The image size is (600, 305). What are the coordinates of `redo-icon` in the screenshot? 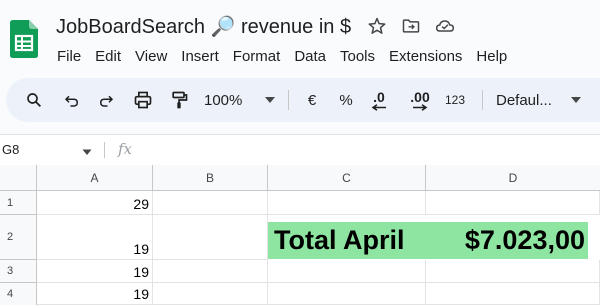 It's located at (106, 100).